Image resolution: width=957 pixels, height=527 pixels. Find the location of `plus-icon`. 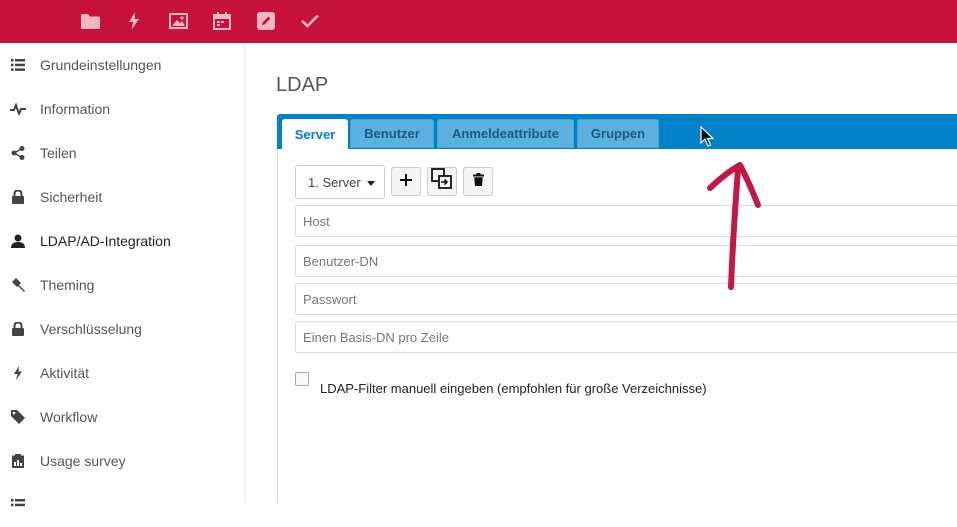

plus-icon is located at coordinates (406, 182).